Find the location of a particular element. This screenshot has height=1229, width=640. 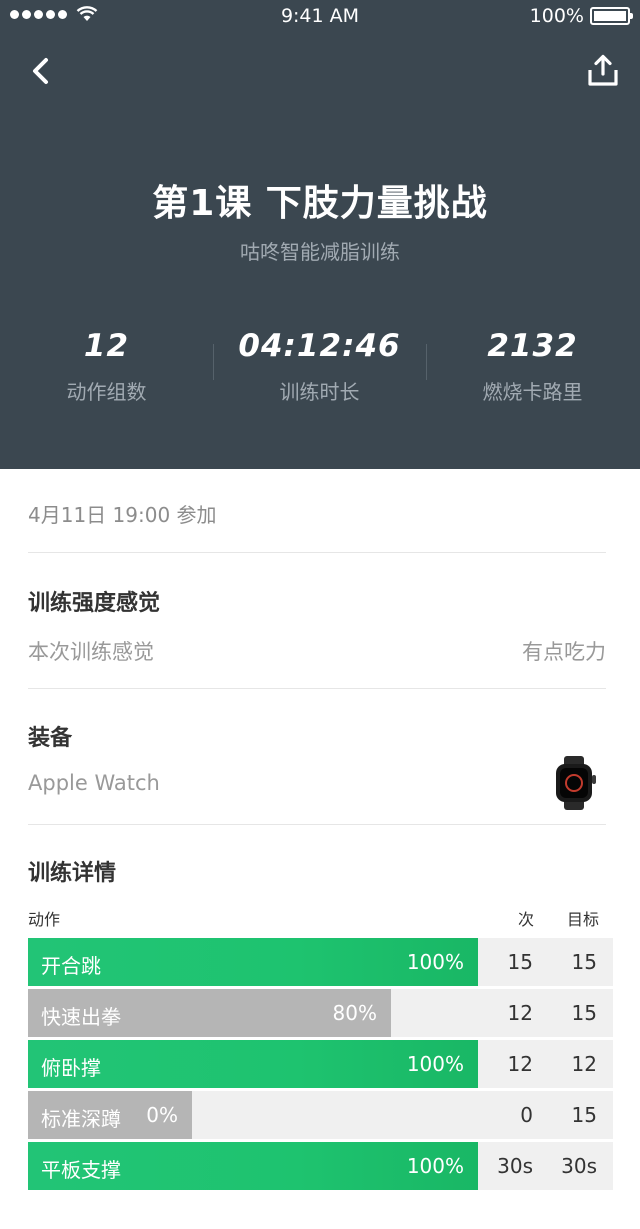

stat-value: 04:12:46 is located at coordinates (319, 346).